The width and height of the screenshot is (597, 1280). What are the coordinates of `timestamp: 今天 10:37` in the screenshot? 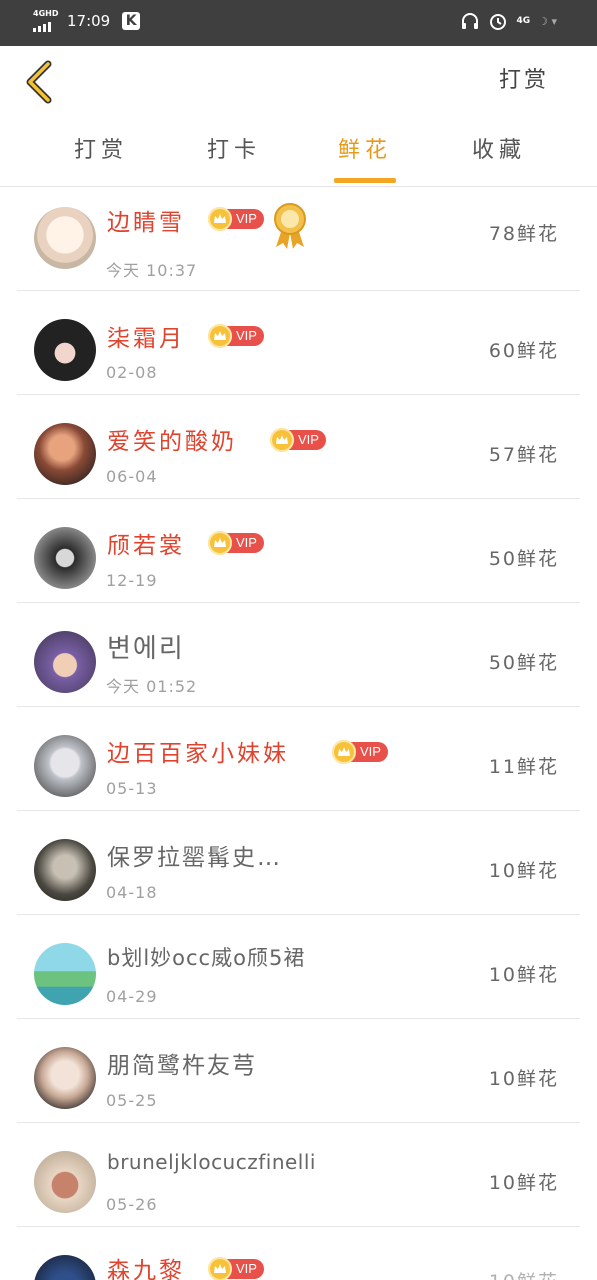 It's located at (152, 270).